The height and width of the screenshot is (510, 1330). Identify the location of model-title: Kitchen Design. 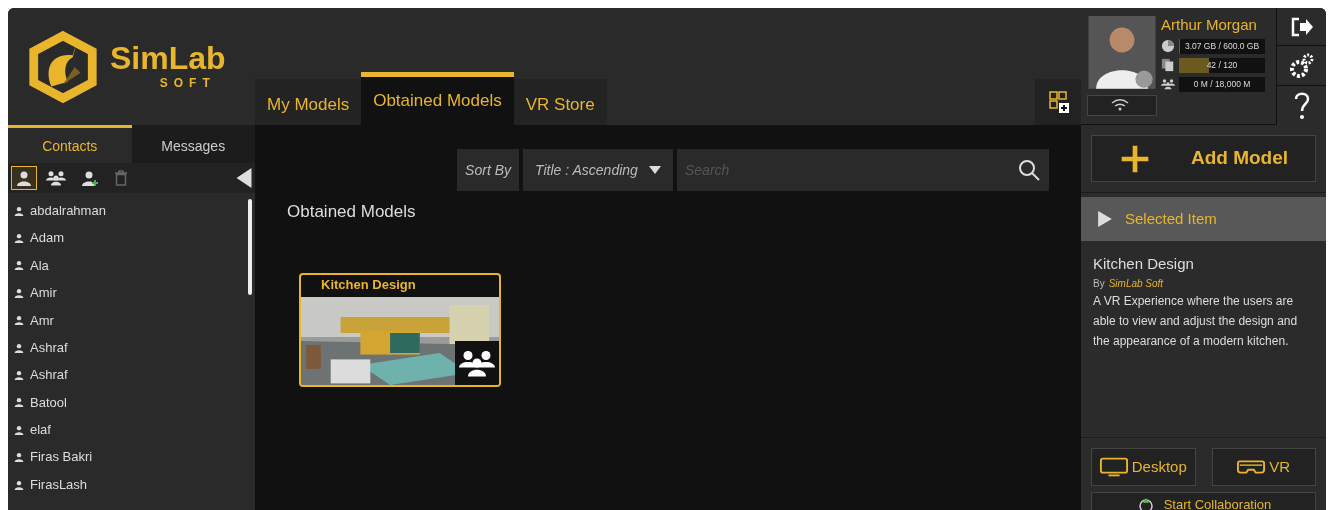
(368, 284).